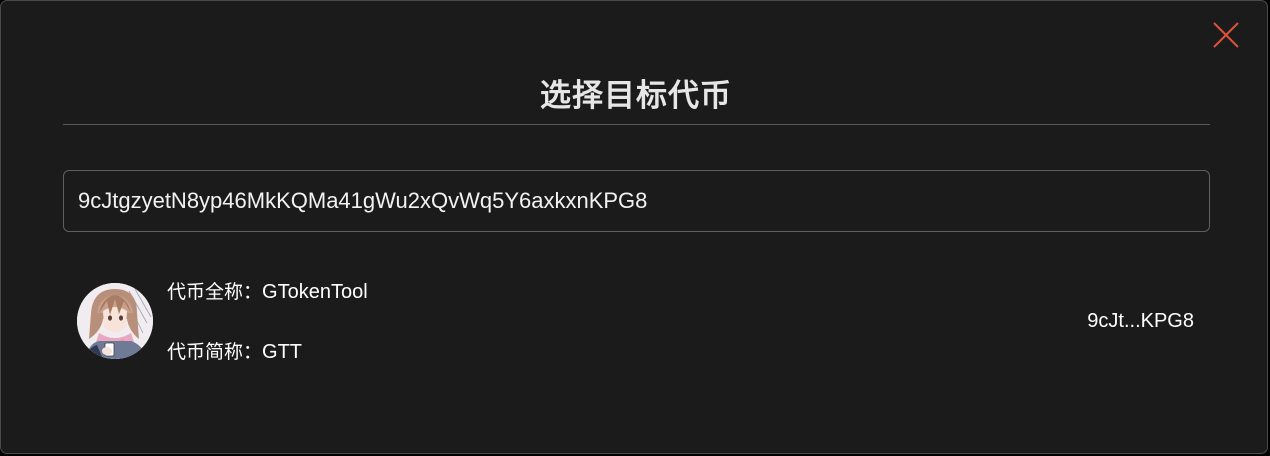 Image resolution: width=1270 pixels, height=456 pixels. What do you see at coordinates (1140, 321) in the screenshot?
I see `token-short-address: 9cJt...KPG8` at bounding box center [1140, 321].